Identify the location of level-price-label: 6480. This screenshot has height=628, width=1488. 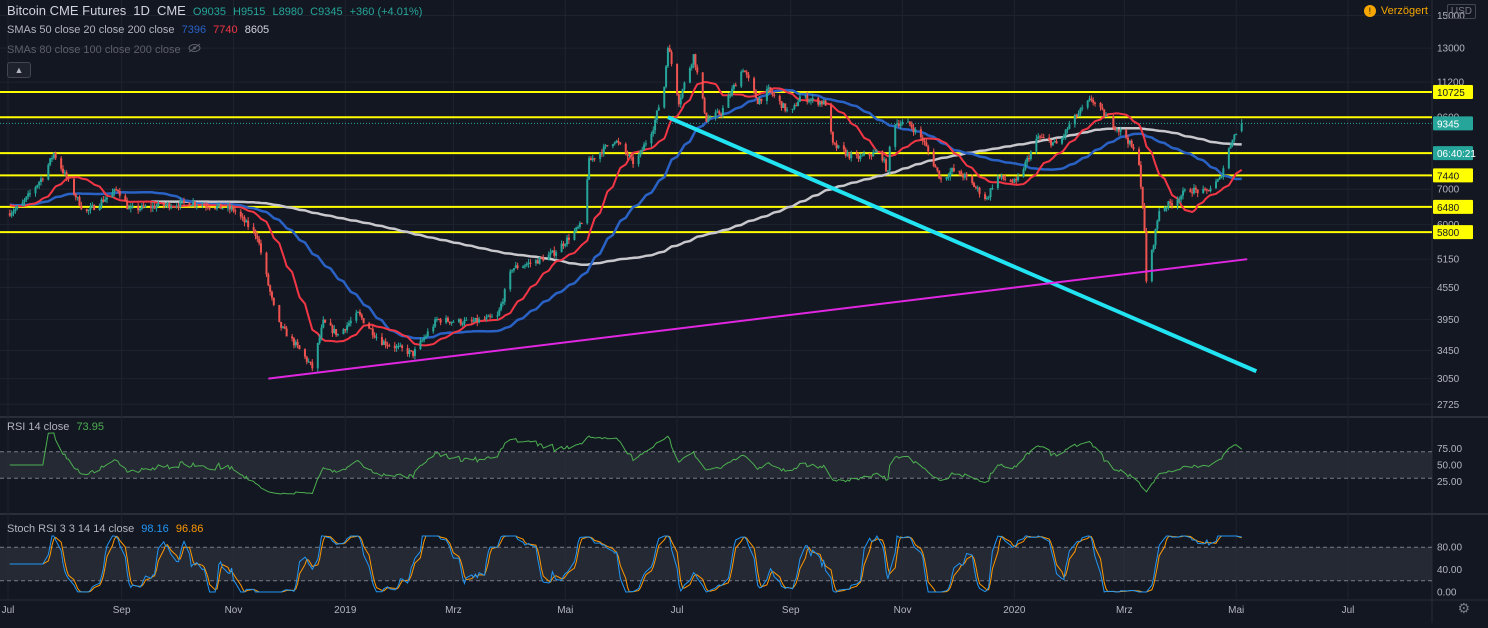
(1448, 208).